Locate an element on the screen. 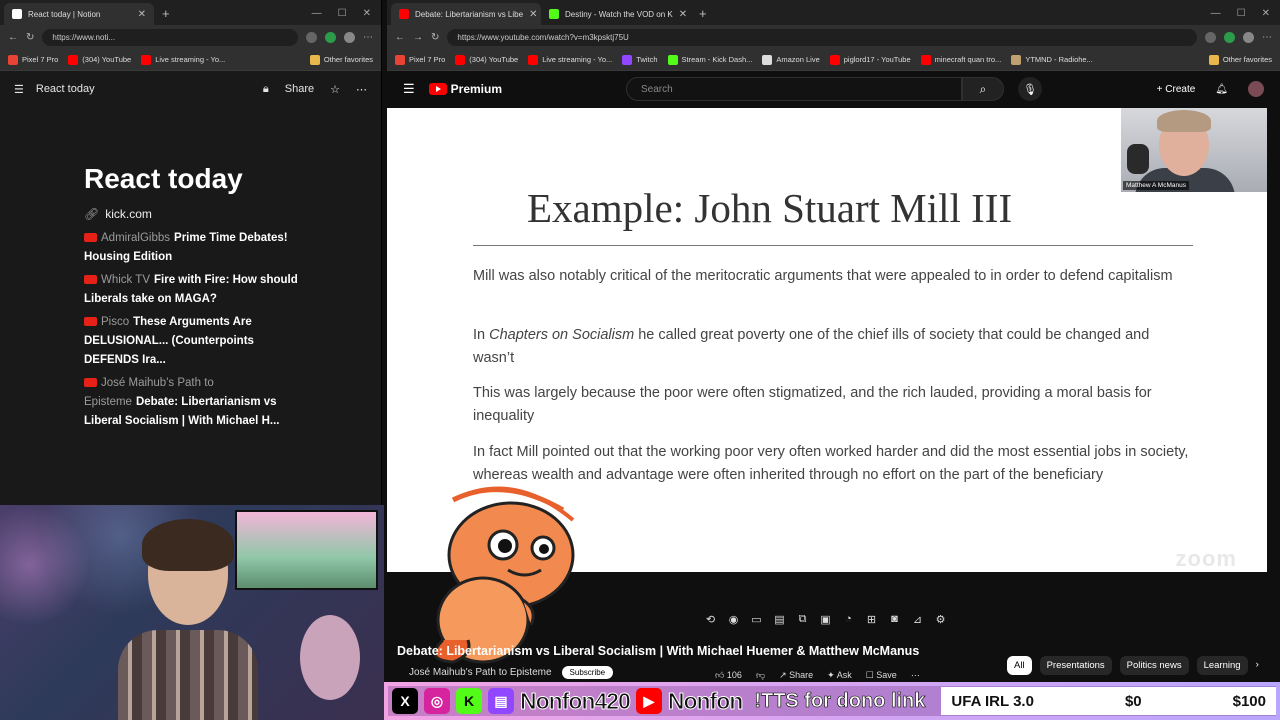  share-button: Share is located at coordinates (299, 89).